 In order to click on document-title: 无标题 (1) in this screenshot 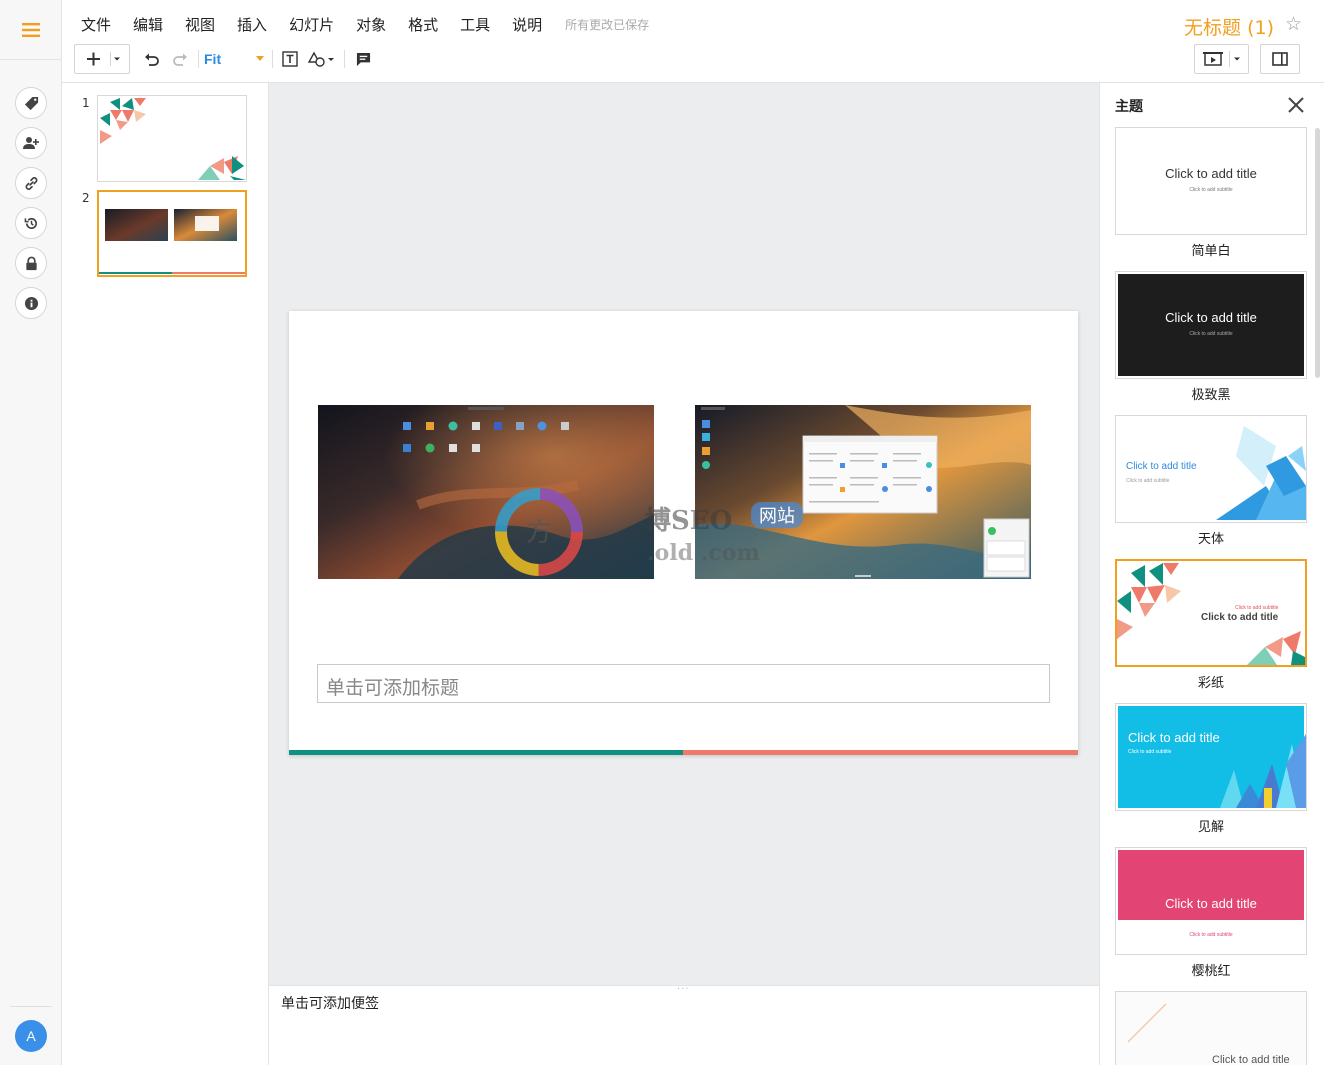, I will do `click(1229, 26)`.